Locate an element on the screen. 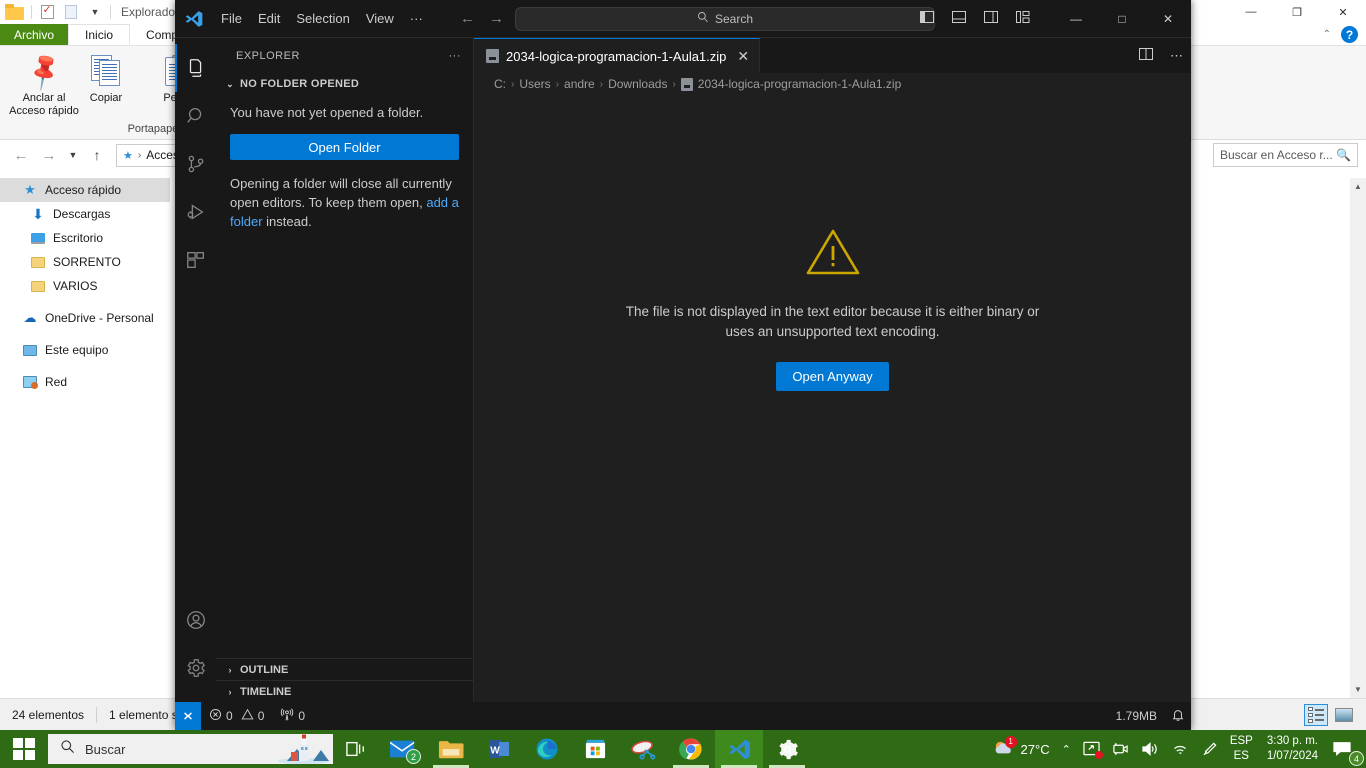 This screenshot has height=768, width=1366. toggle-primary-sidebar-icon is located at coordinates (927, 18).